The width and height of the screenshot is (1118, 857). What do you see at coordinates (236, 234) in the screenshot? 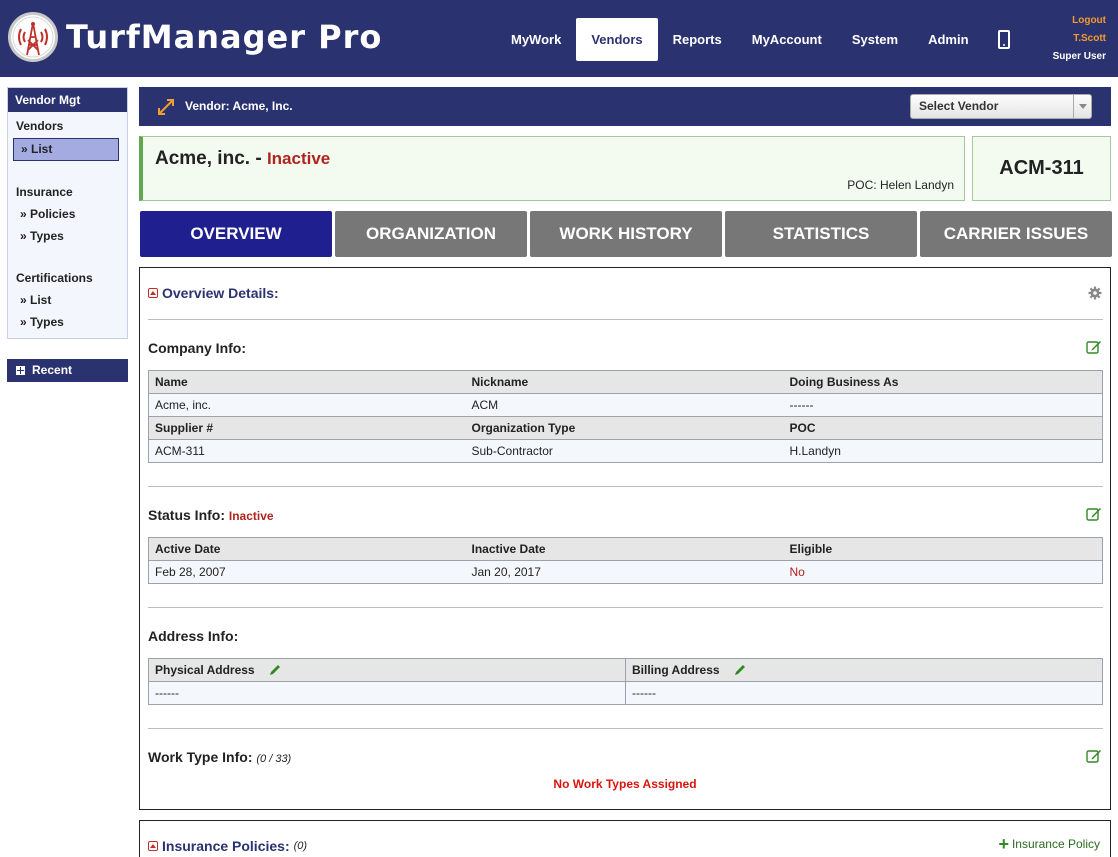
I see `tab-overview: OVERVIEW` at bounding box center [236, 234].